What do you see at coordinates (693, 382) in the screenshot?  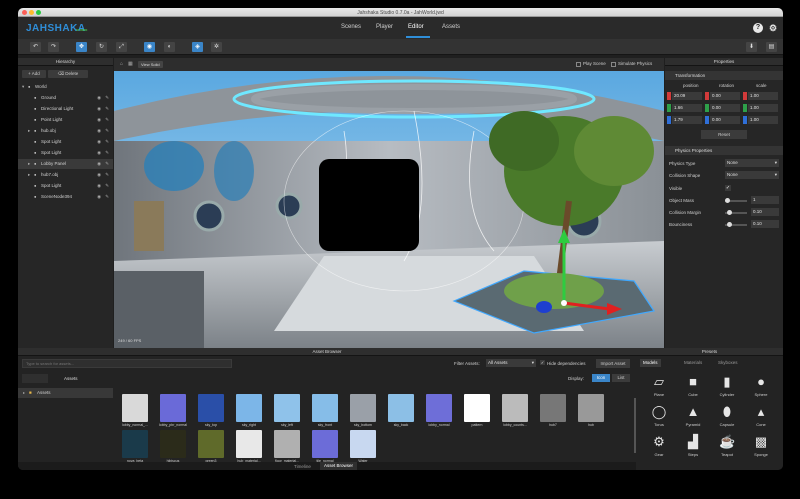 I see `cube-icon: ■` at bounding box center [693, 382].